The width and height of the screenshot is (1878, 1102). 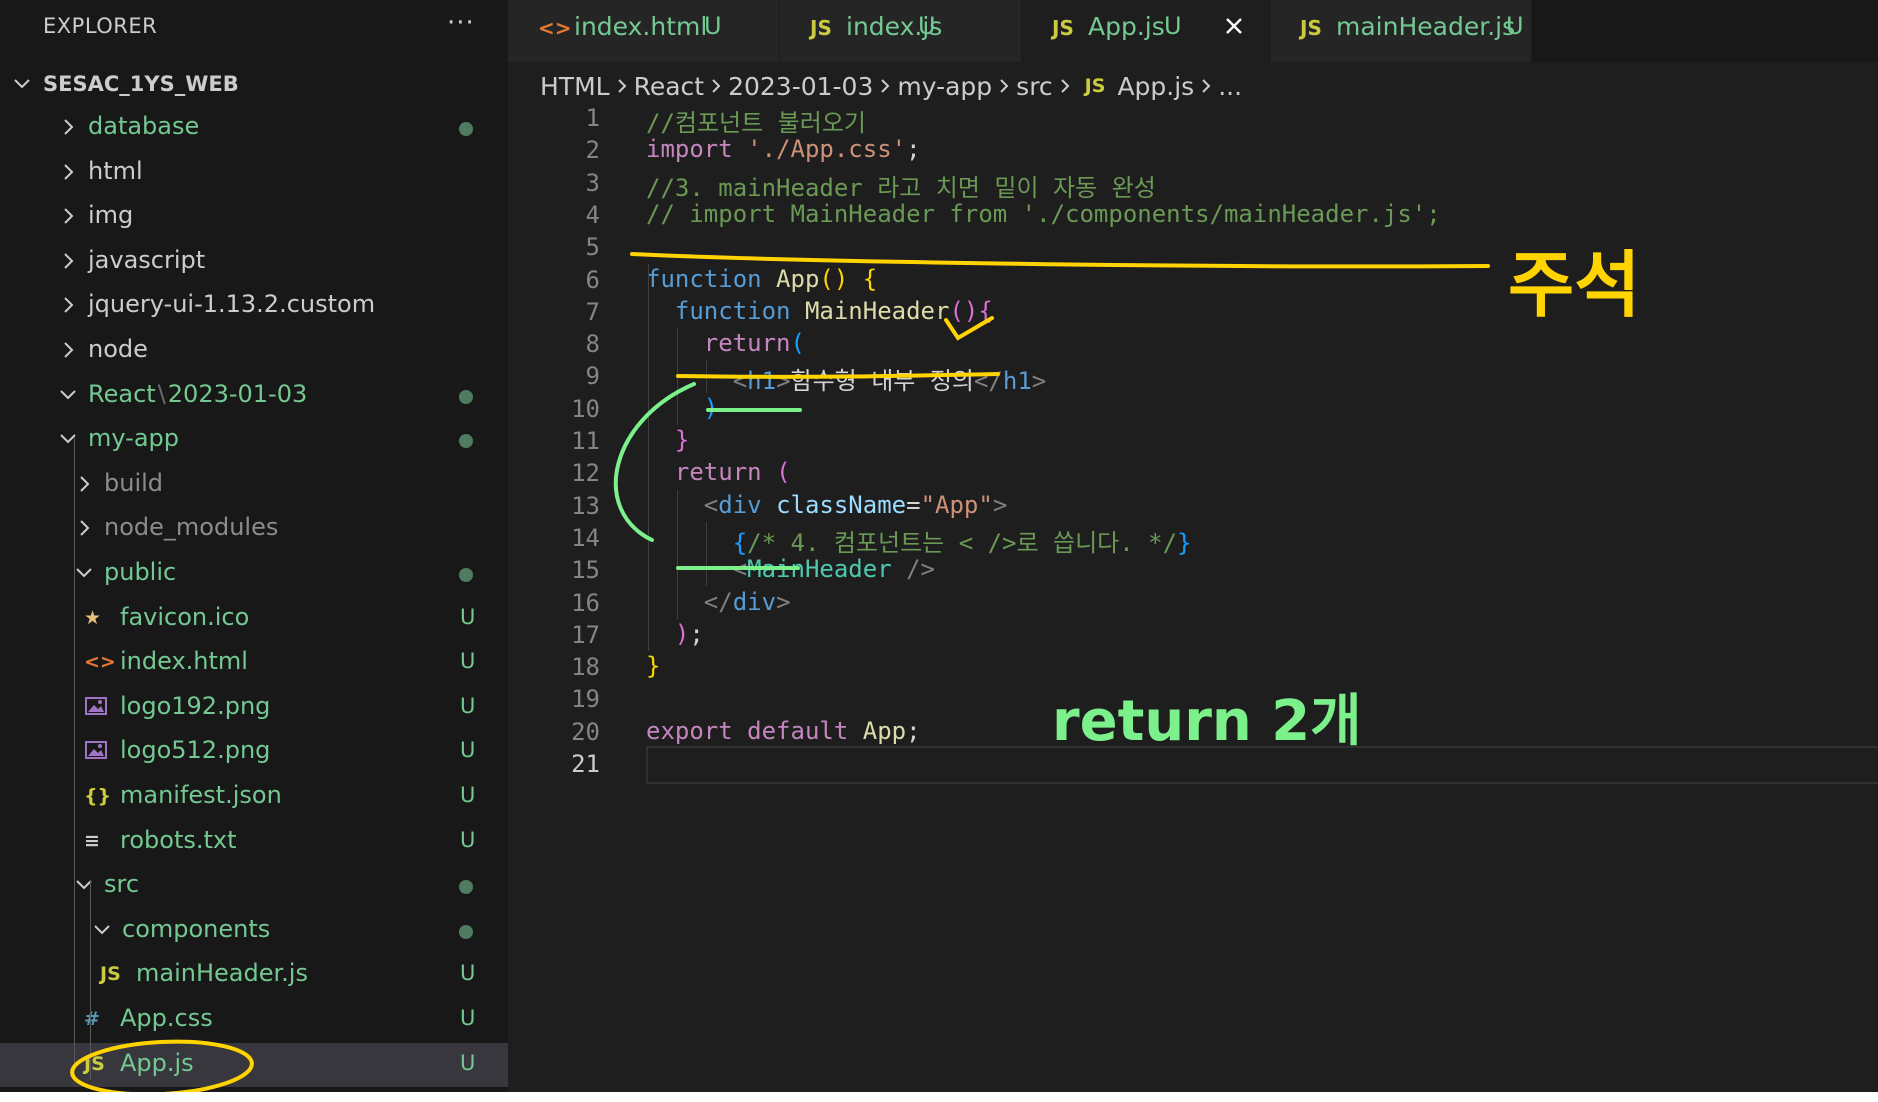 I want to click on tree-item-label: database, so click(x=143, y=126).